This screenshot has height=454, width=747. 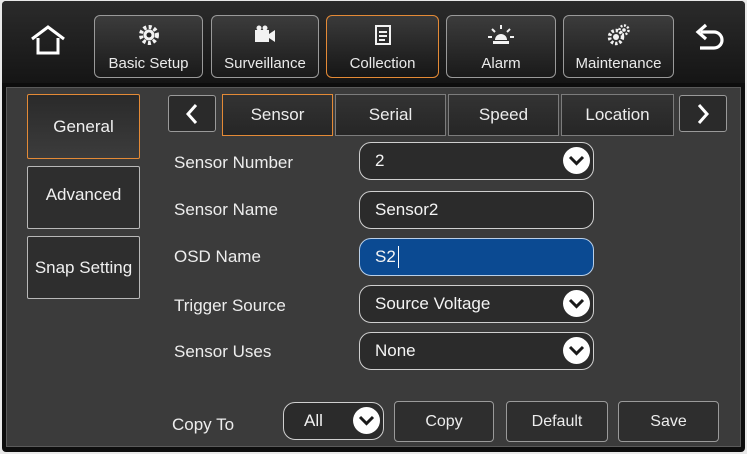 I want to click on copy-to-select: All, so click(x=333, y=421).